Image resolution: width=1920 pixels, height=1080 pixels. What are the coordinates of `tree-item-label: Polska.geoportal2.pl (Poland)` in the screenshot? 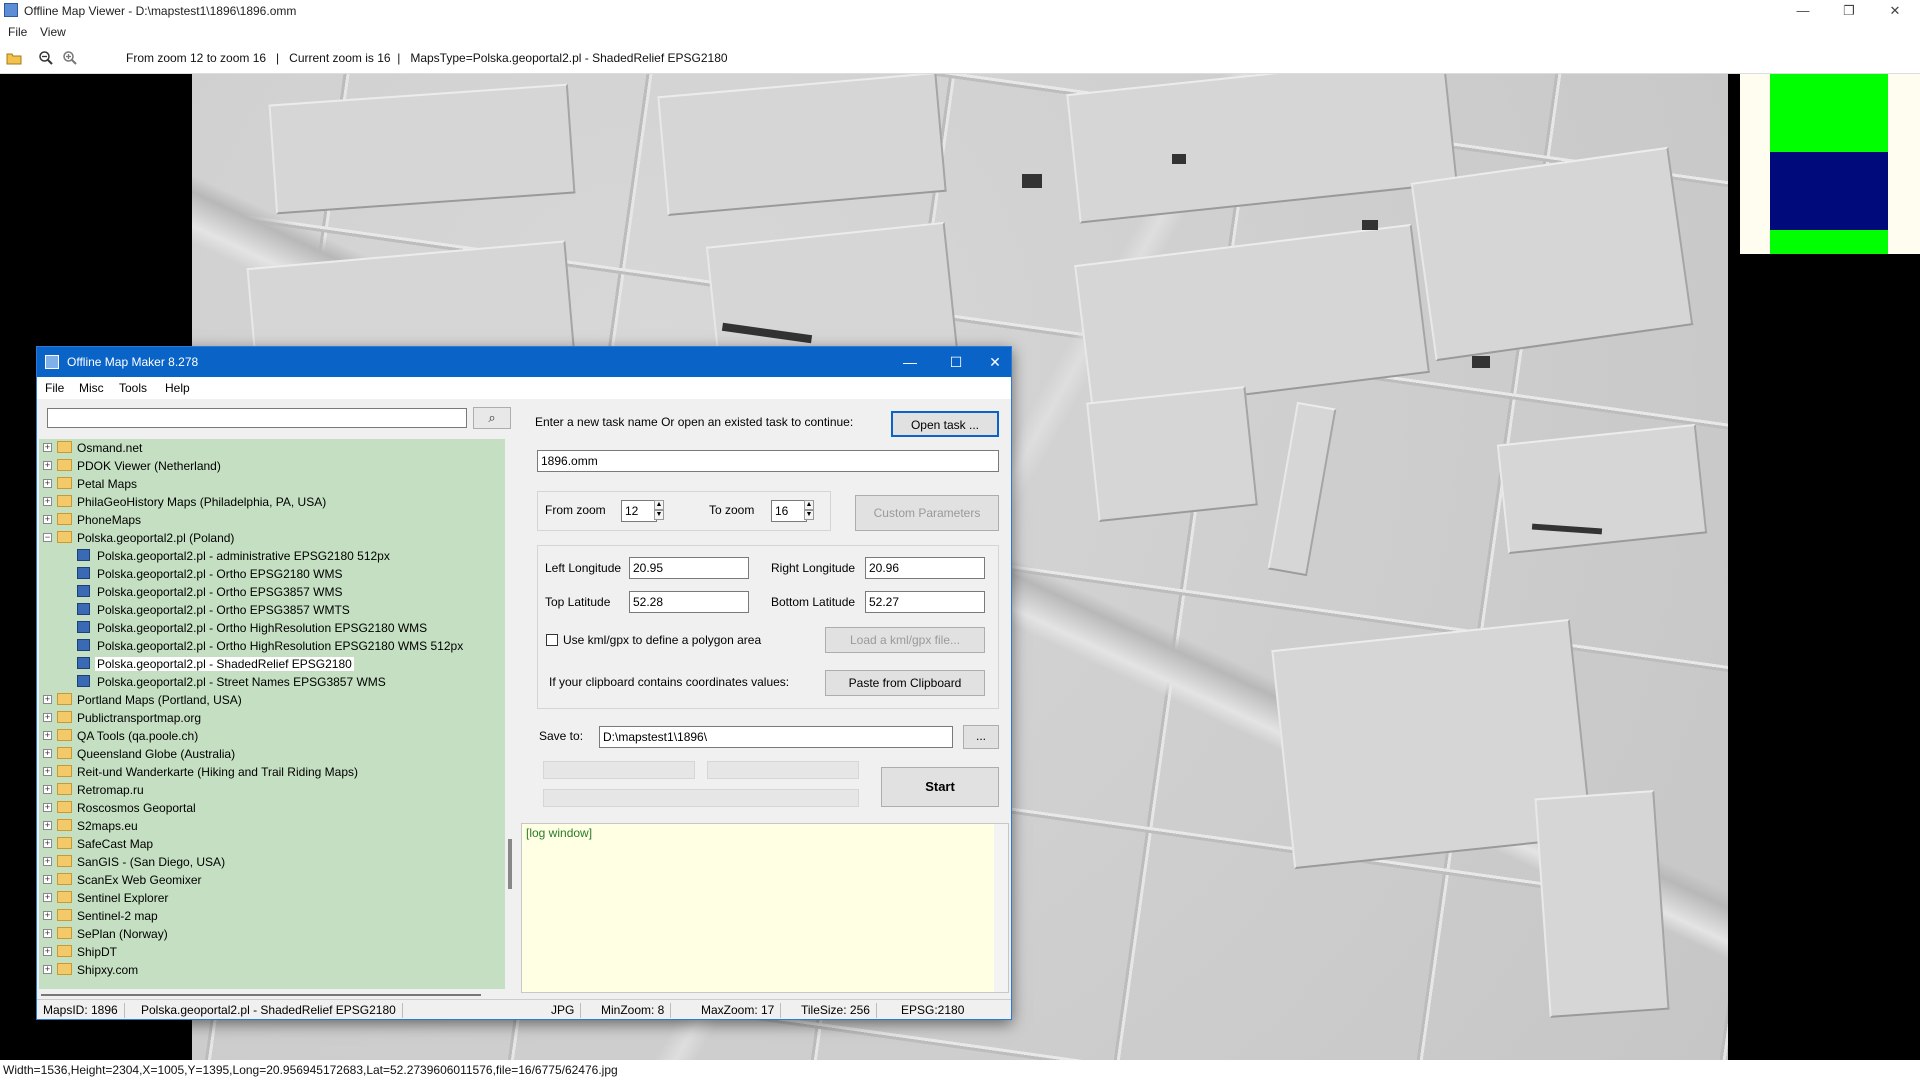 It's located at (156, 538).